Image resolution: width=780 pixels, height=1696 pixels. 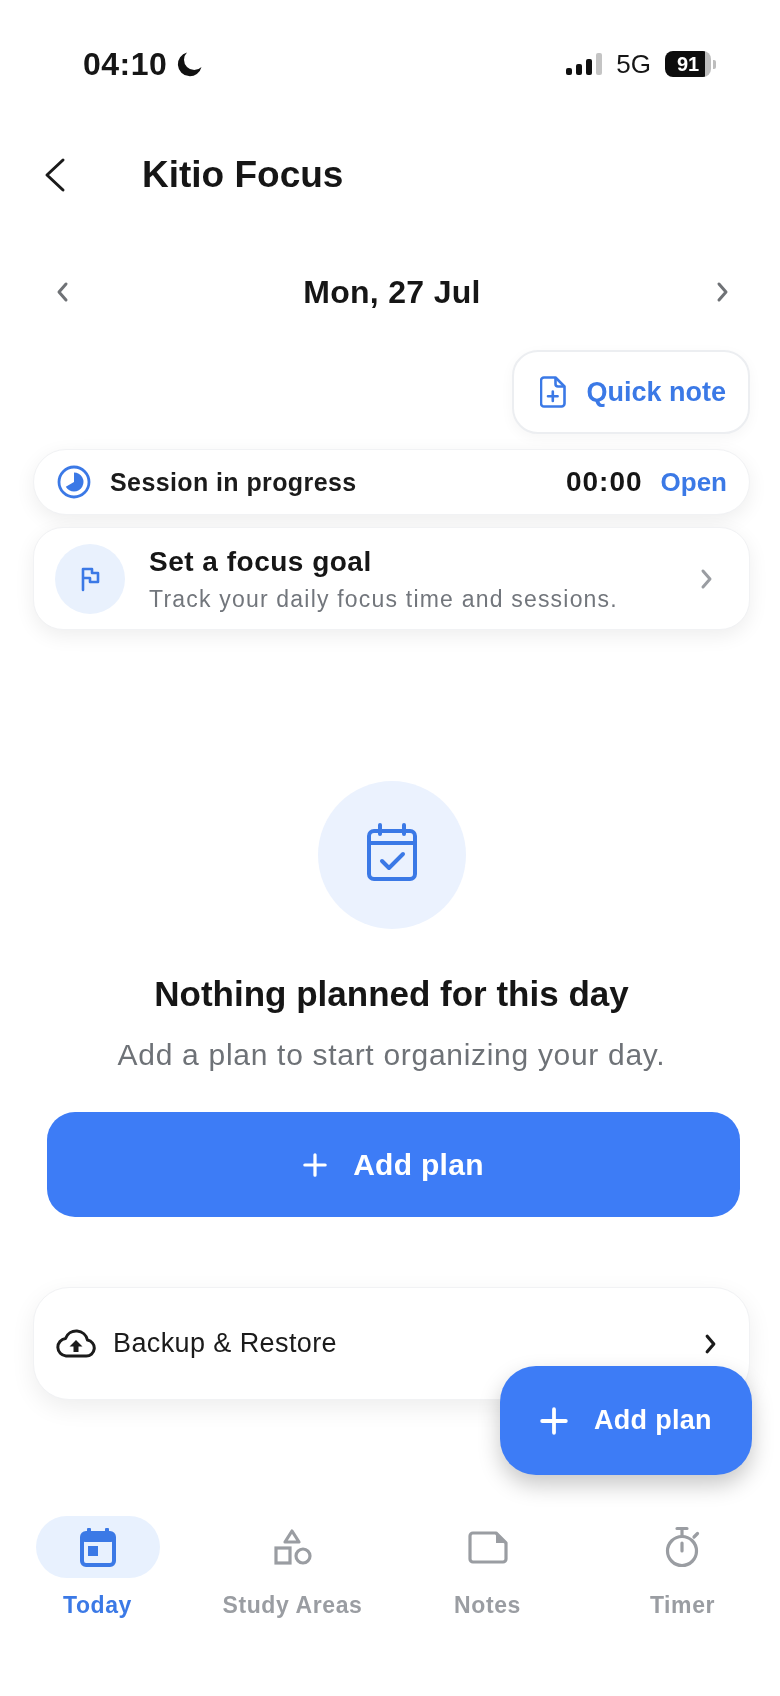 What do you see at coordinates (391, 855) in the screenshot?
I see `calendar-check-icon` at bounding box center [391, 855].